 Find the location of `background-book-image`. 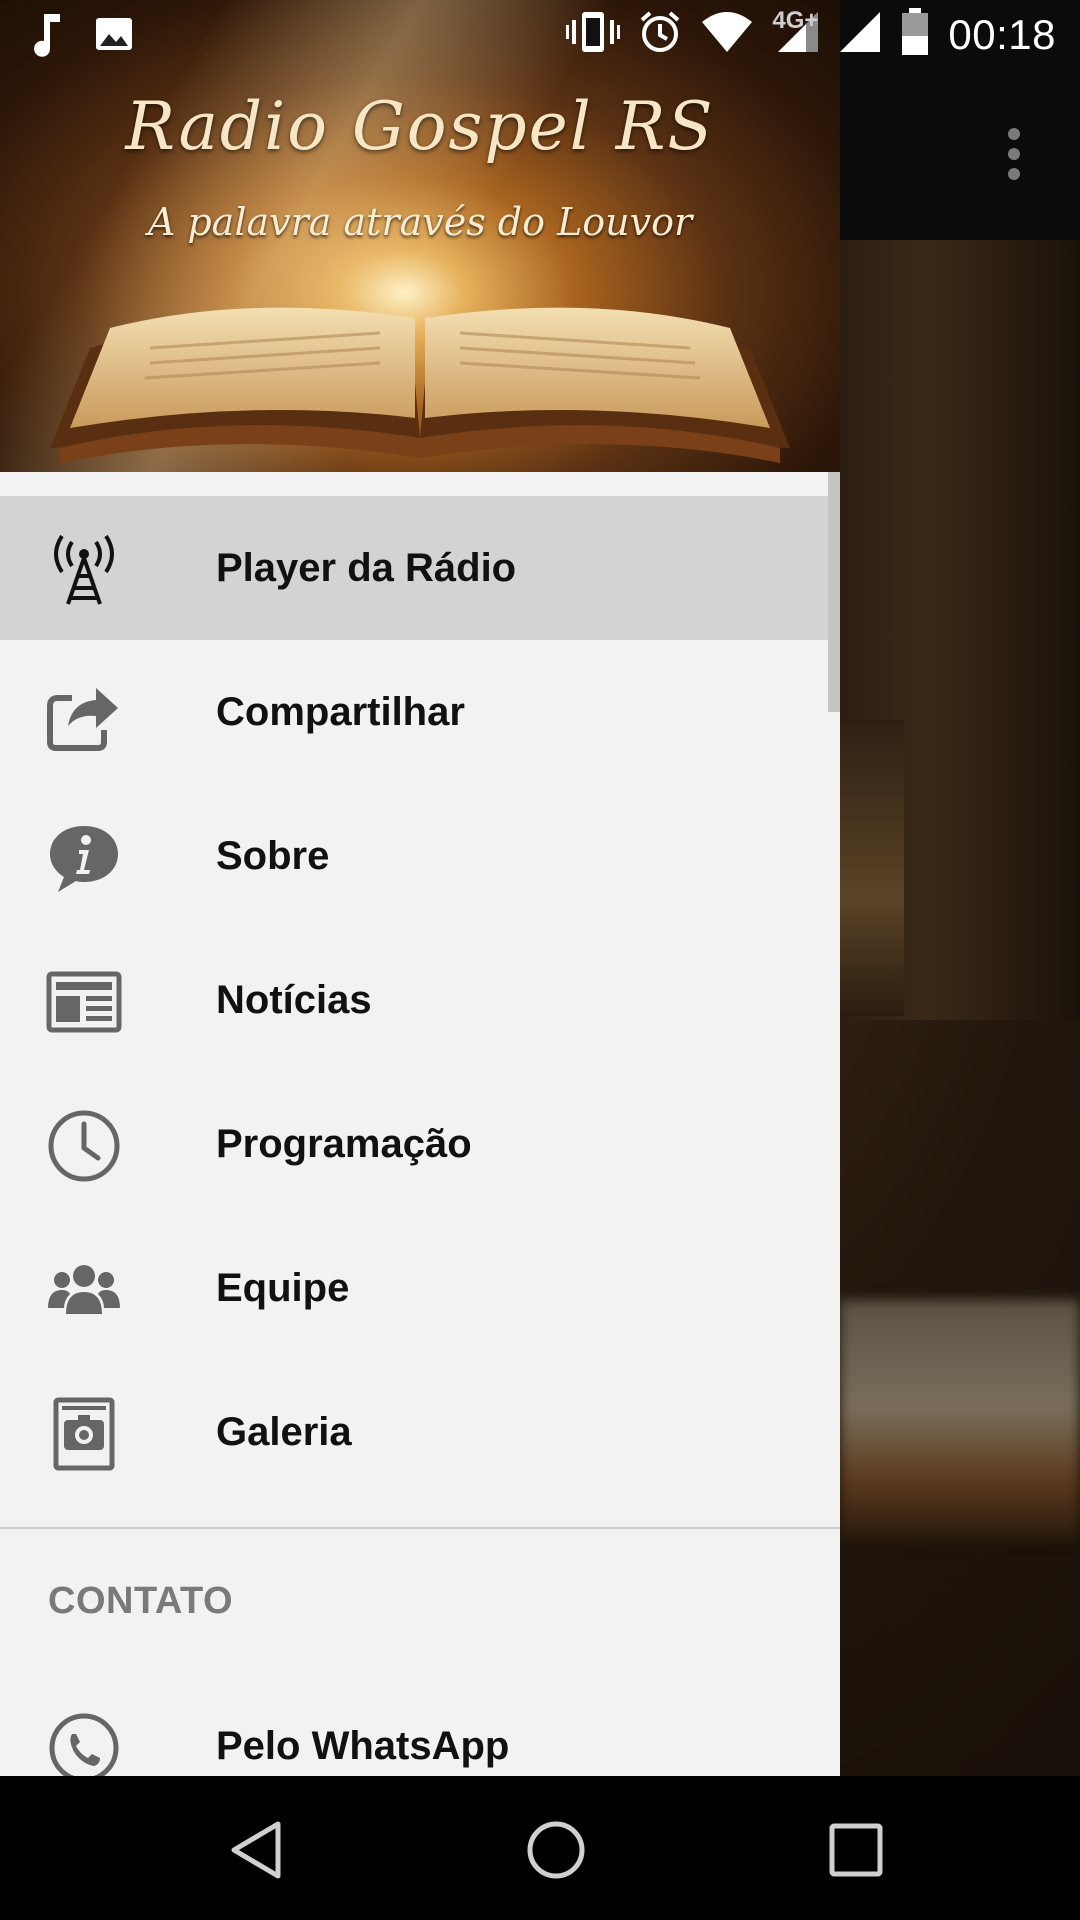

background-book-image is located at coordinates (960, 1420).